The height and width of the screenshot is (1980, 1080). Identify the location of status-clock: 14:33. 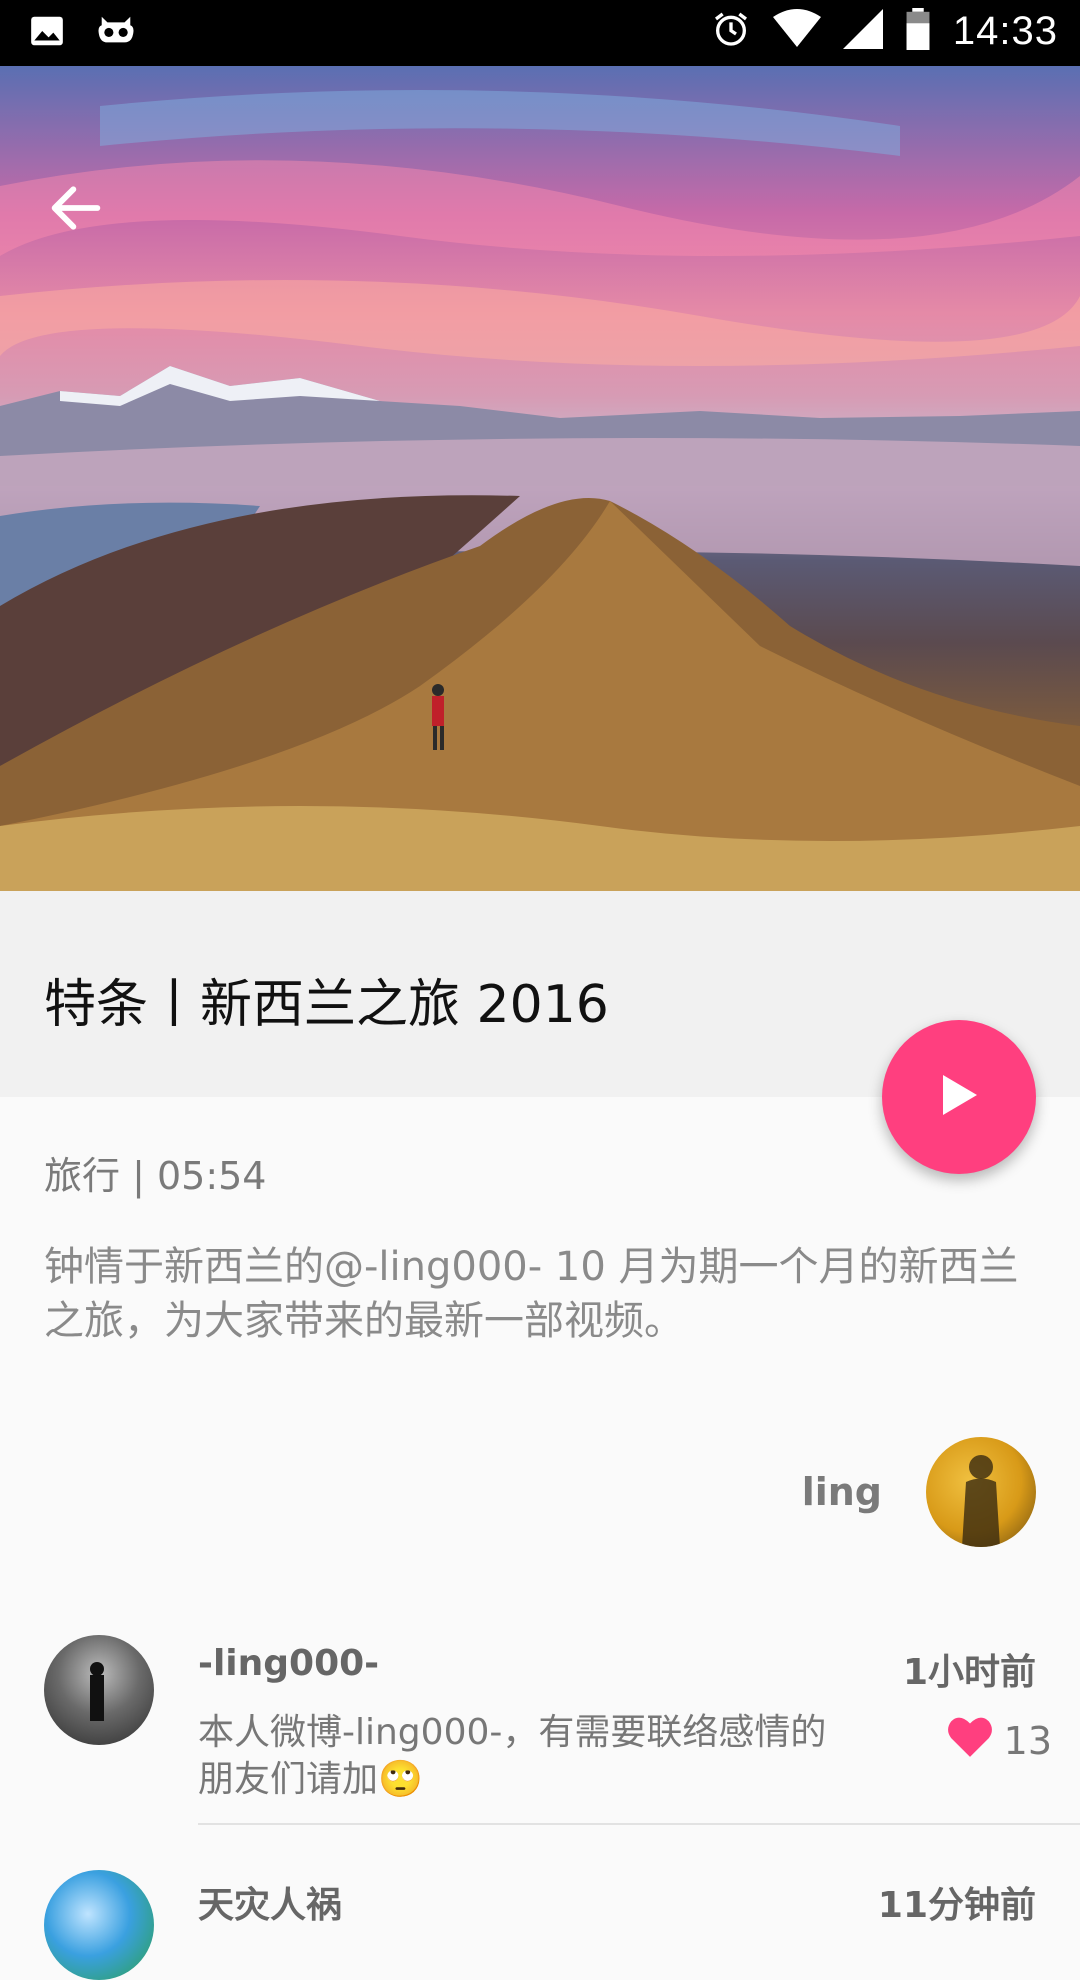
(1005, 30).